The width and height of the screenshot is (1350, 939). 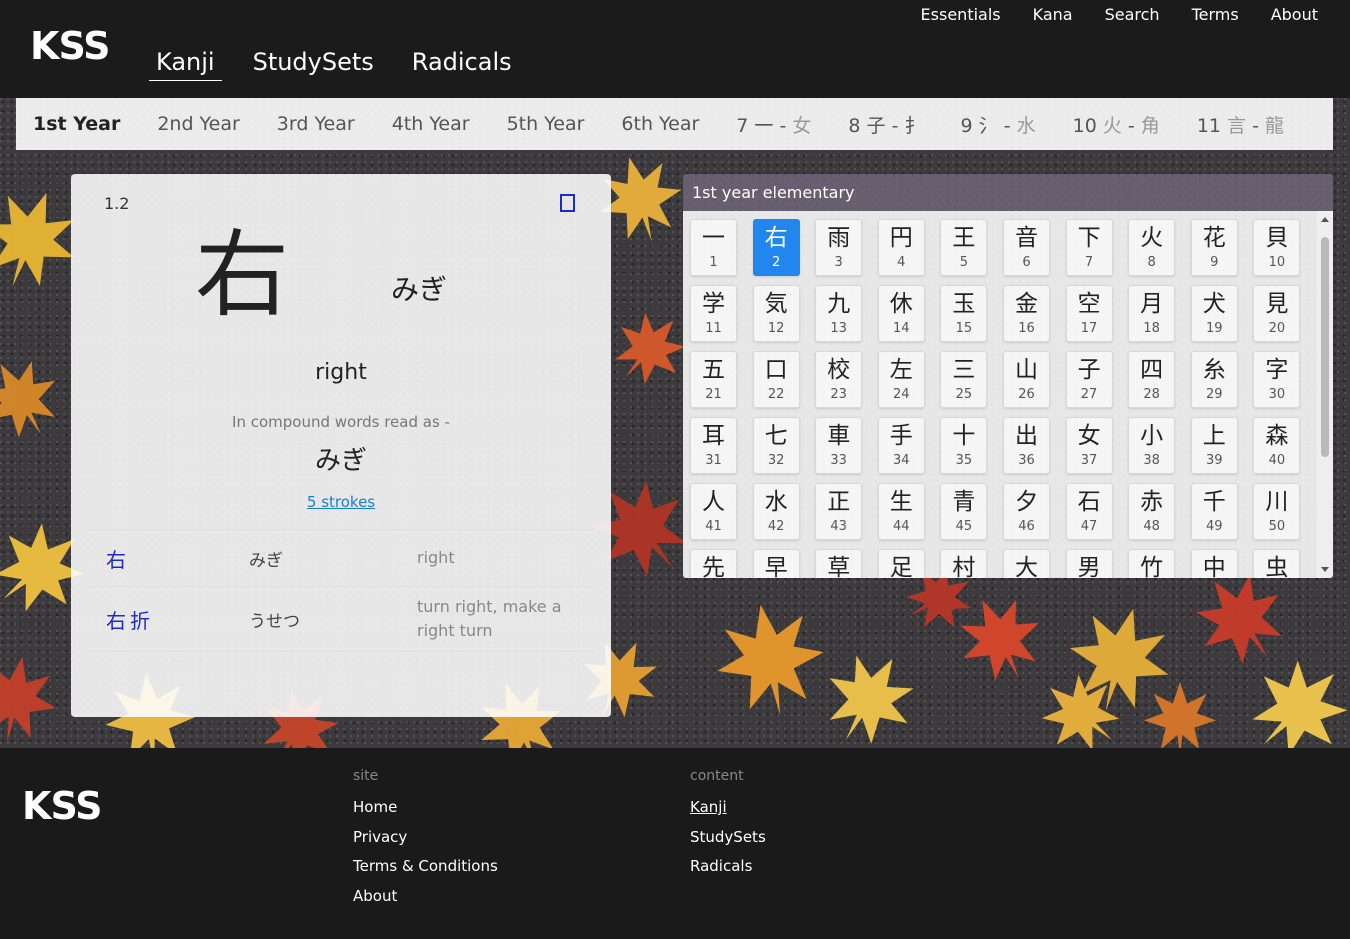 I want to click on kanji-cell: 川 50, so click(x=1277, y=511).